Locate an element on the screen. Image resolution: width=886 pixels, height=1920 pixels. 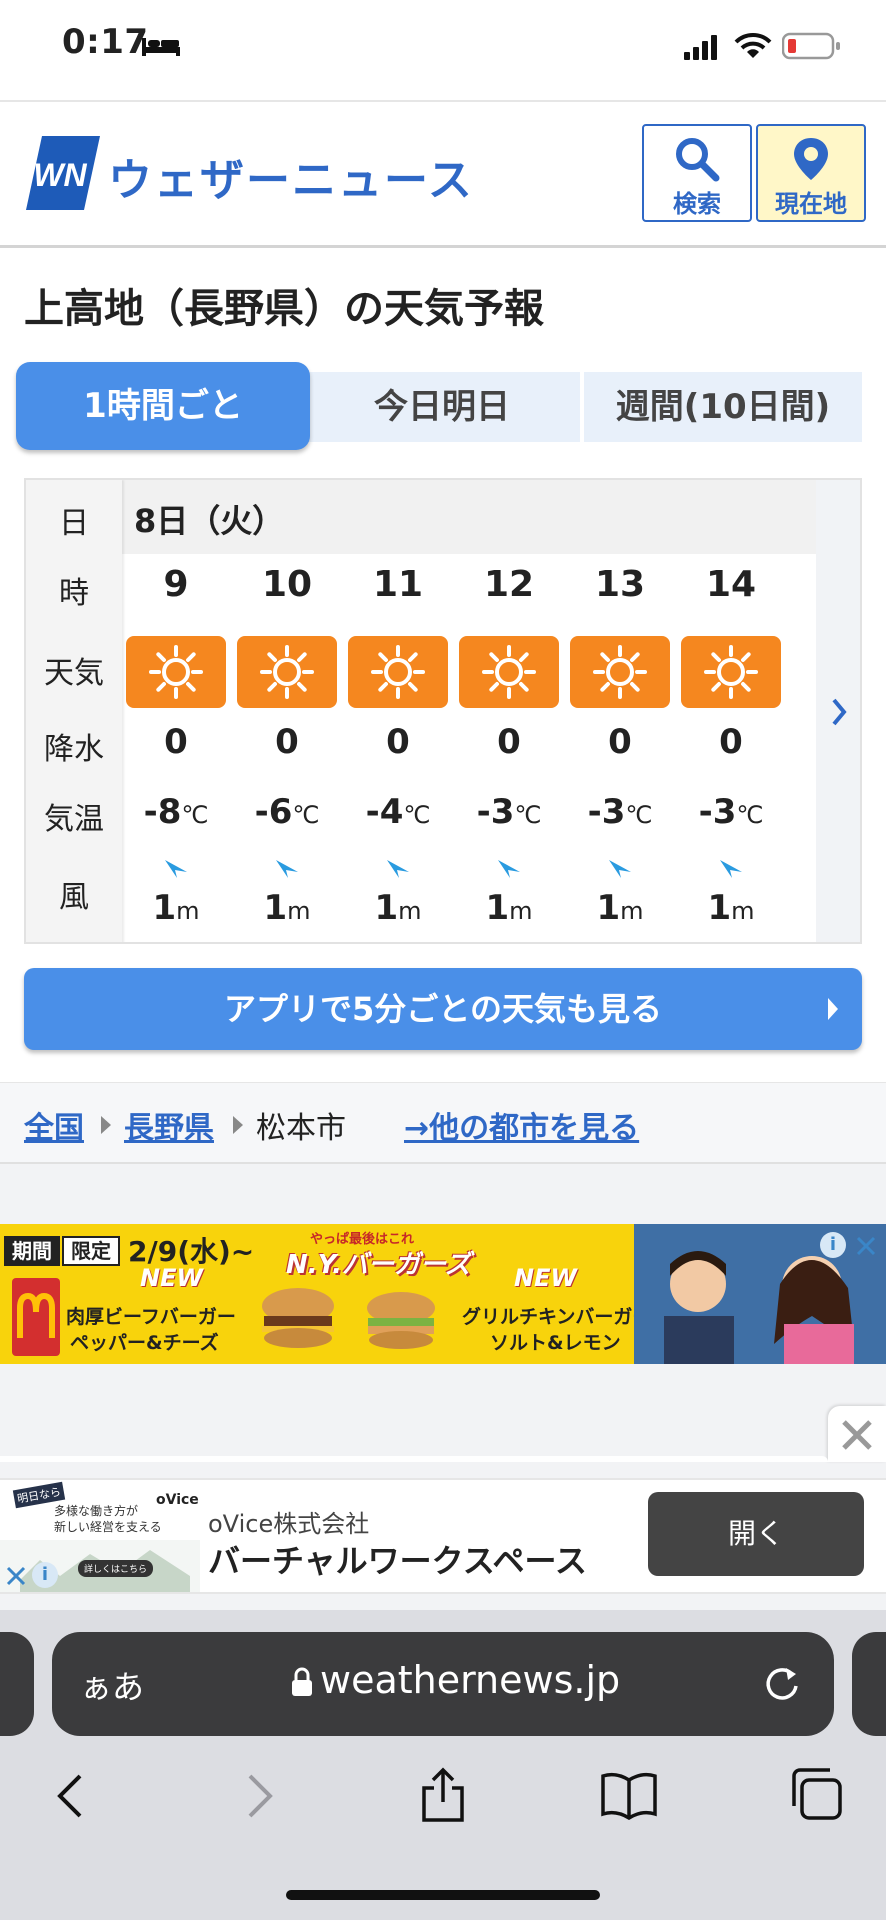
home-indicator is located at coordinates (443, 1895).